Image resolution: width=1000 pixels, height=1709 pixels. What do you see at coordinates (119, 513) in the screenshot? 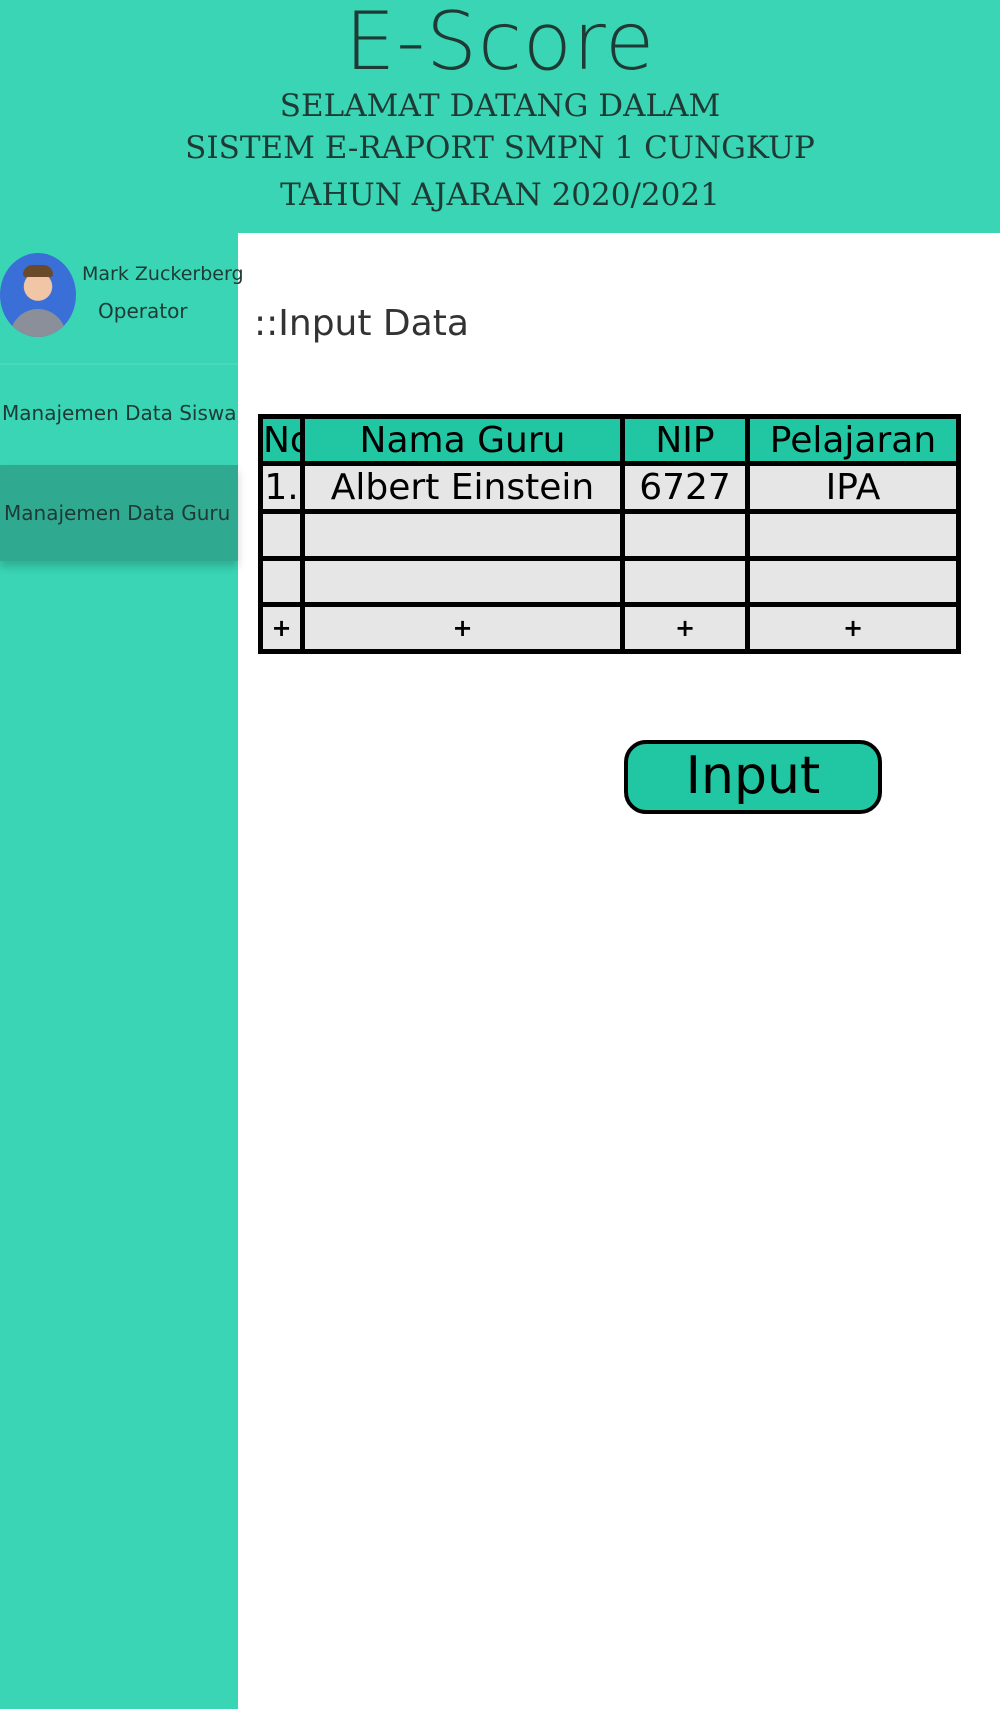
I see `sidebar-item-data-guru: Manajemen Data Guru` at bounding box center [119, 513].